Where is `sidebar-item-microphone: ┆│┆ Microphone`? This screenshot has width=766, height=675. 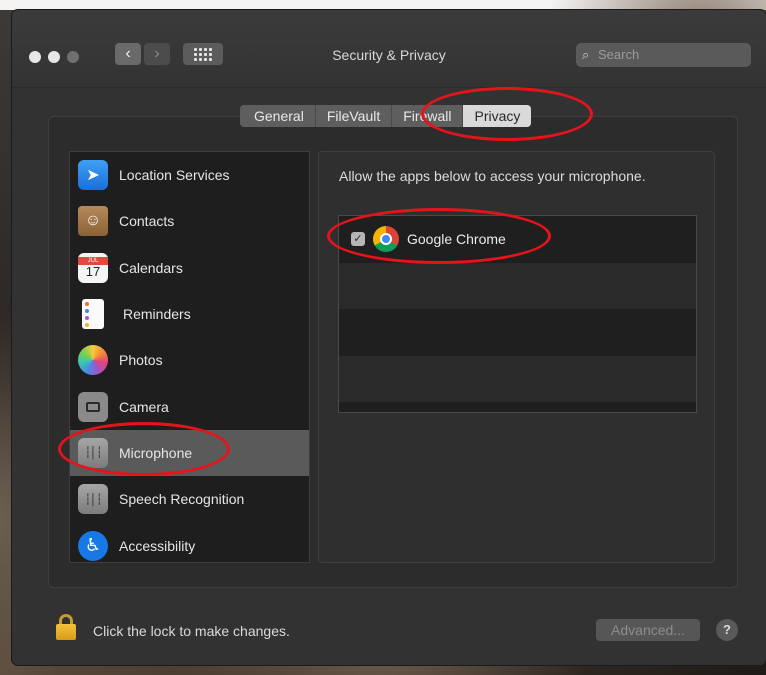
sidebar-item-microphone: ┆│┆ Microphone is located at coordinates (189, 453).